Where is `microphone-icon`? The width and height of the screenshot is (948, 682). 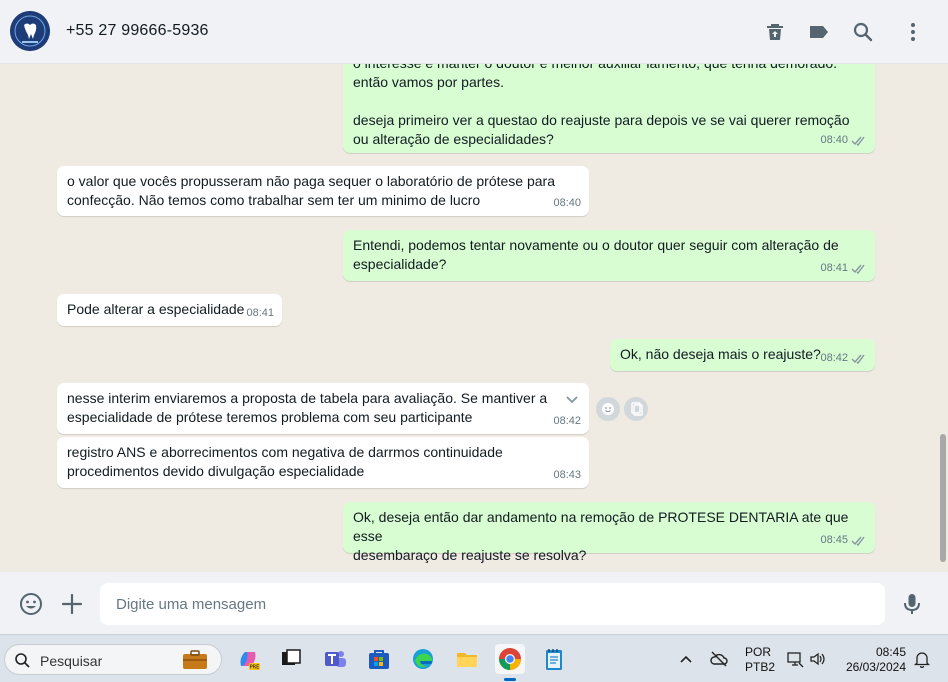 microphone-icon is located at coordinates (912, 604).